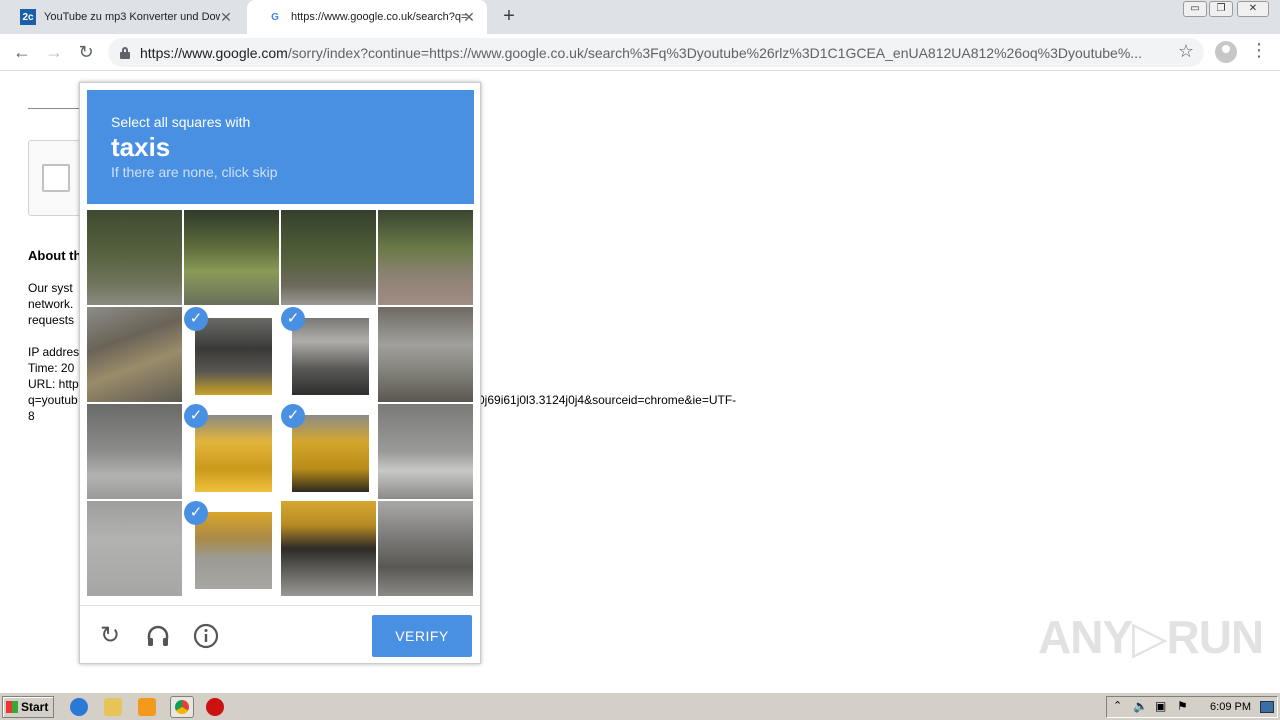 This screenshot has width=1280, height=720. I want to click on system-tray: ⌃ 🔈 ▣ ⚑ 6:09 PM, so click(1192, 707).